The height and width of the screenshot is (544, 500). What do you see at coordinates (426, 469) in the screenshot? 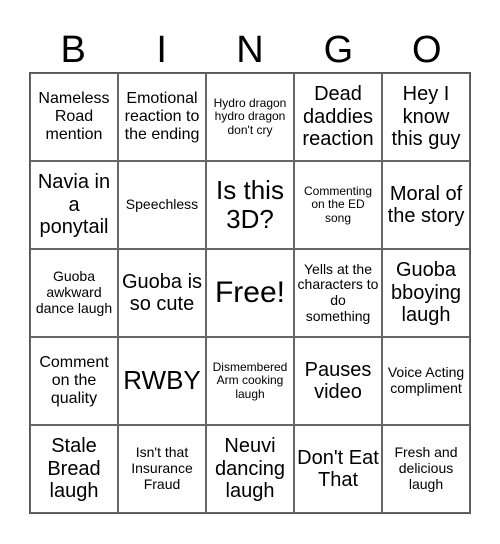
I see `bingo-cell-r5c5: Fresh and delicious laugh` at bounding box center [426, 469].